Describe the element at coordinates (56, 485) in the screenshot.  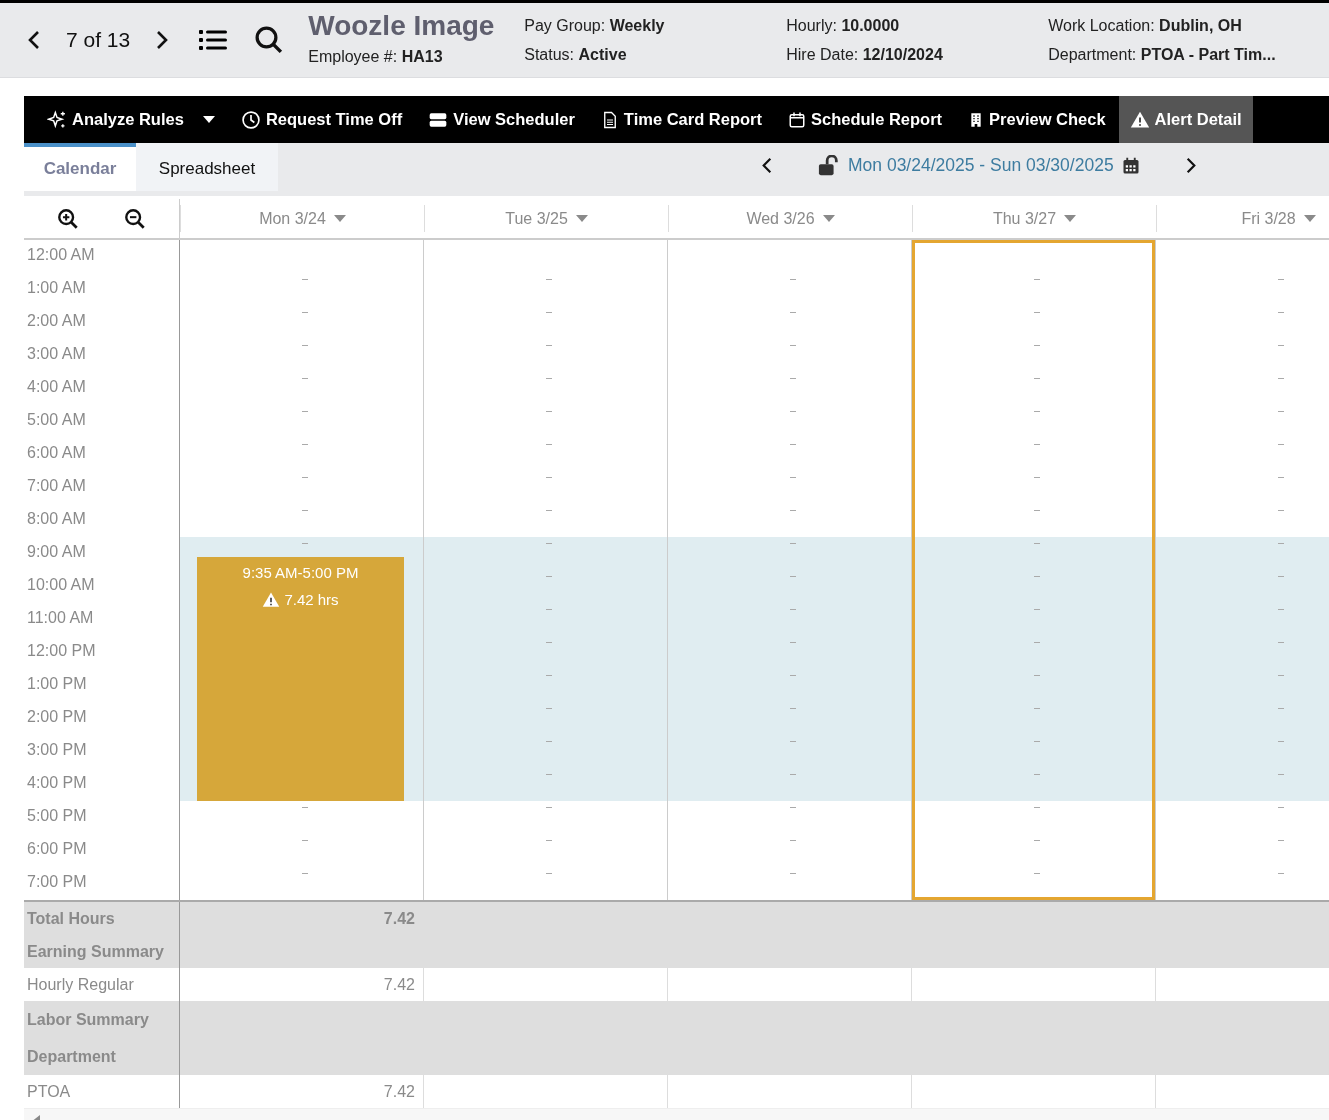
I see `time-label: 7:00 AM` at that location.